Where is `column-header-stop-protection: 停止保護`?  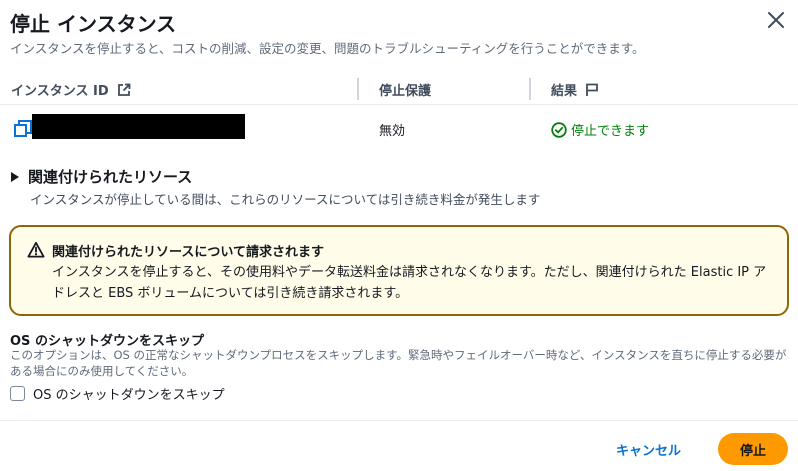 column-header-stop-protection: 停止保護 is located at coordinates (405, 89).